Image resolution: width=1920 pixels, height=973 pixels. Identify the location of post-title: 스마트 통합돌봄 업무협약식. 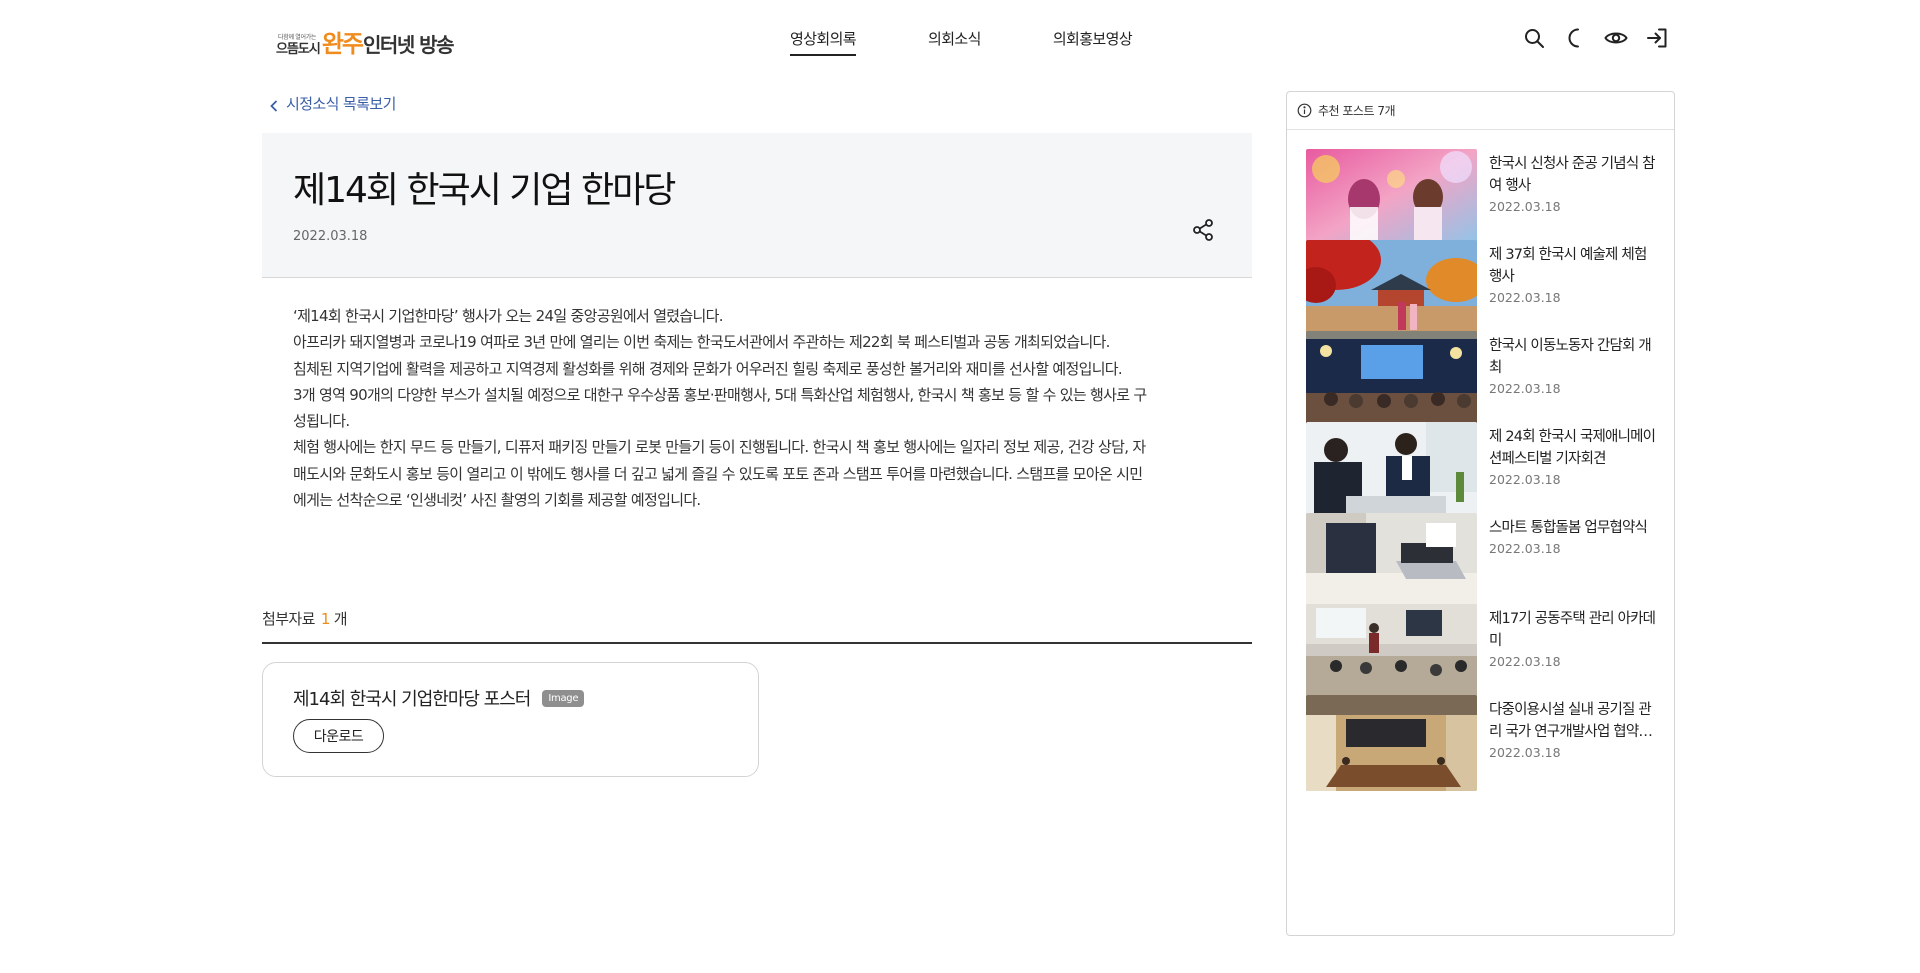
(1568, 528).